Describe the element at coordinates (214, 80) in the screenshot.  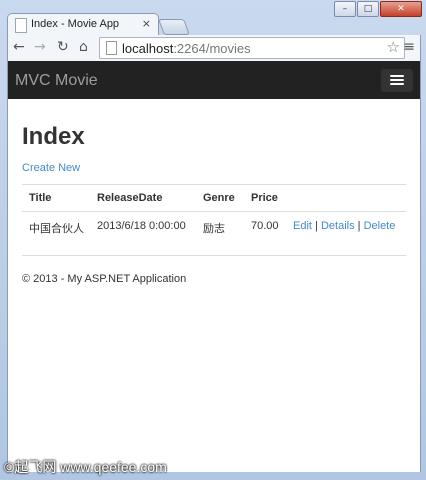
I see `site-navbar: MVC Movie` at that location.